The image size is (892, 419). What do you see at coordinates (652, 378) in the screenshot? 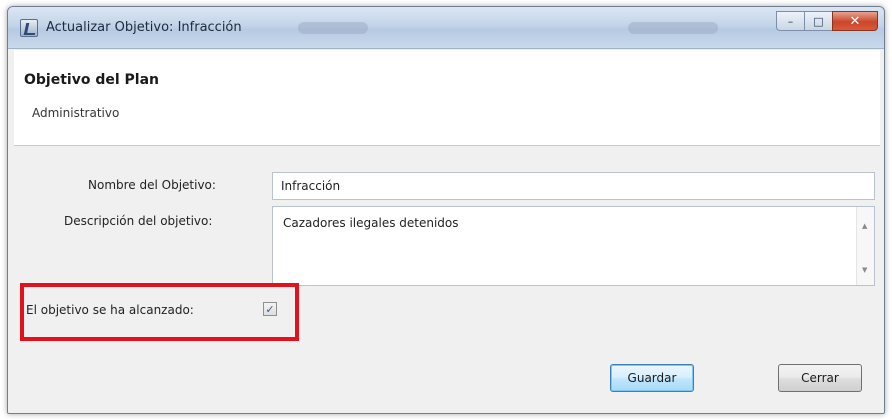
I see `save-button: Guardar` at bounding box center [652, 378].